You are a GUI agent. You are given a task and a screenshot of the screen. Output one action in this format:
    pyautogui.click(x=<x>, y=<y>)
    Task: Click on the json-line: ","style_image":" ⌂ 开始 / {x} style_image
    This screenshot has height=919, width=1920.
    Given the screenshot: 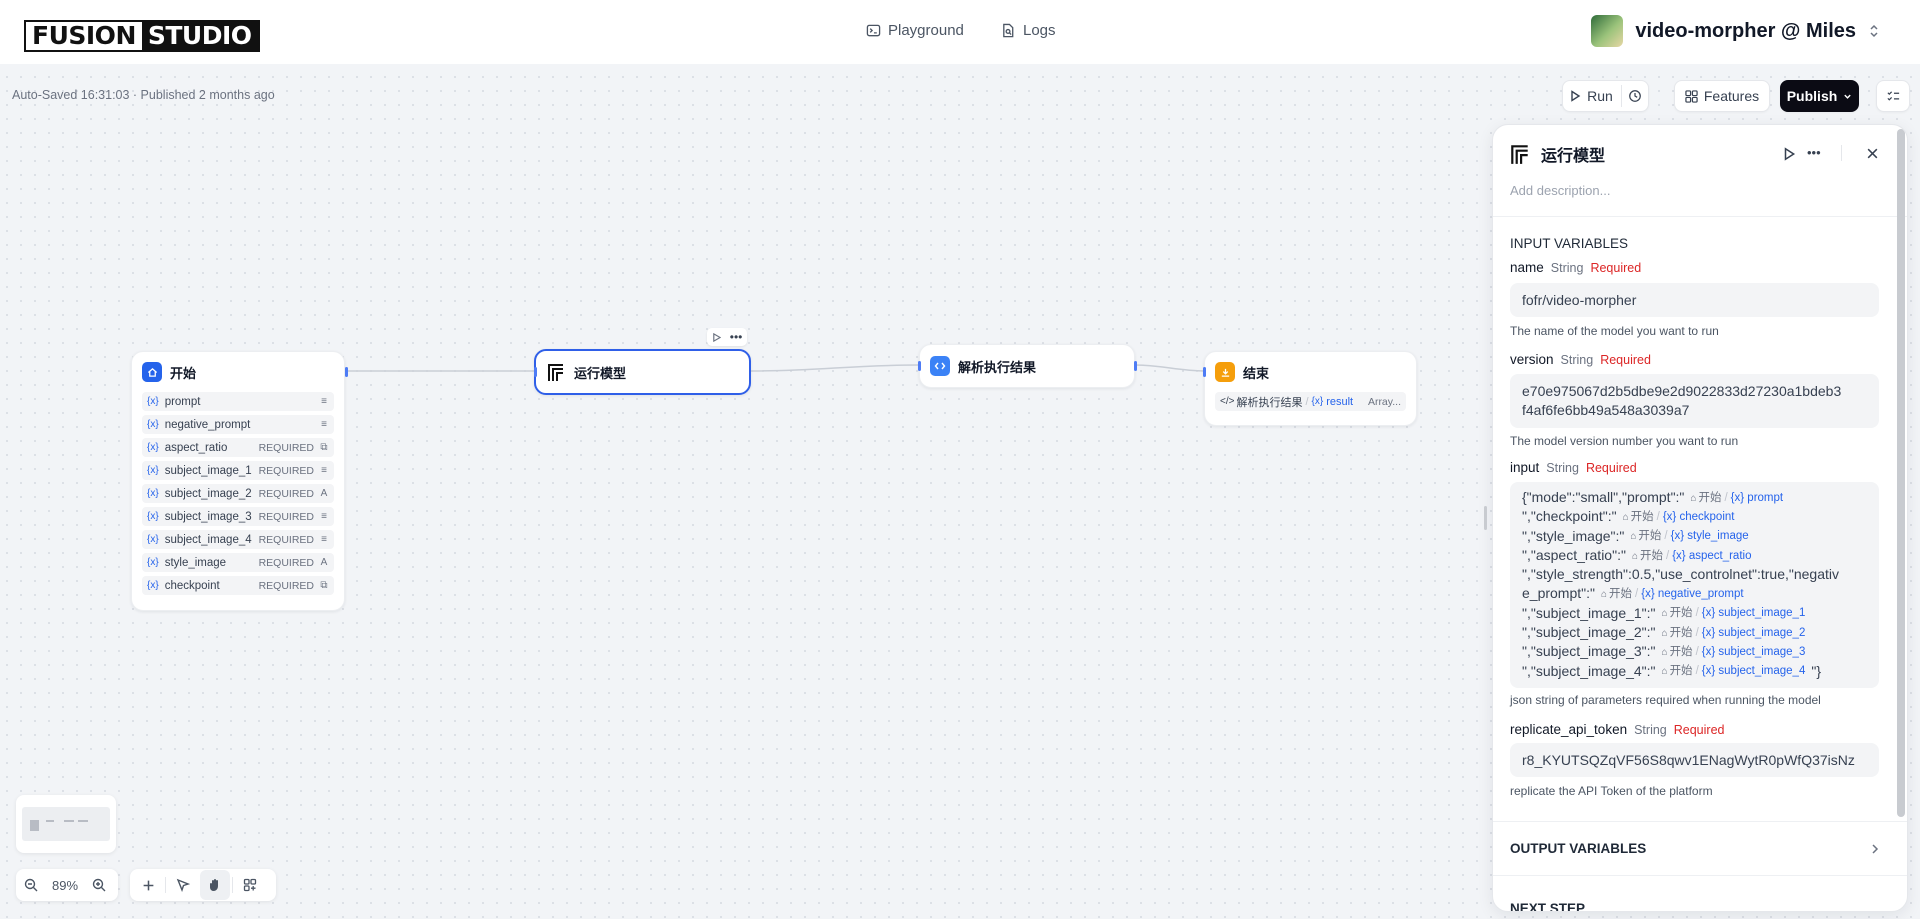 What is the action you would take?
    pyautogui.click(x=1694, y=536)
    